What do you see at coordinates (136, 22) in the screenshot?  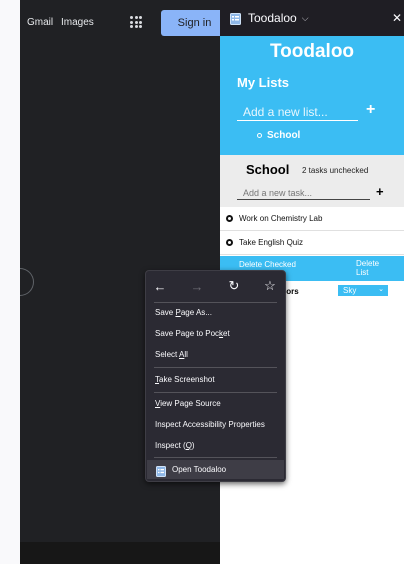 I see `apps-grid-icon` at bounding box center [136, 22].